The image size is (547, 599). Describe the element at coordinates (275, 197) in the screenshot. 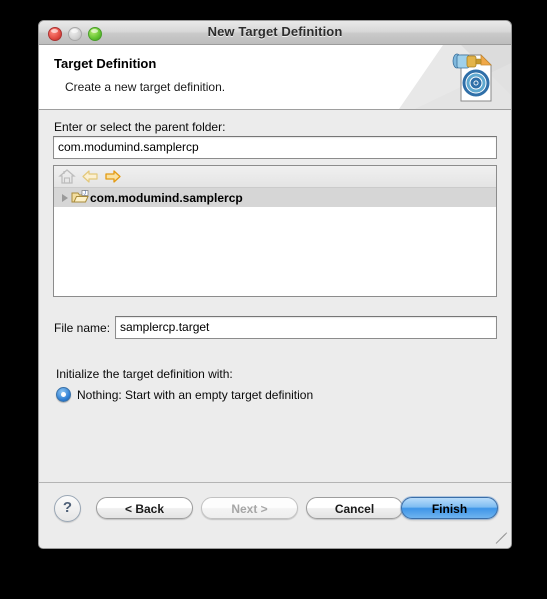

I see `tree-row: J com.modumind.samplercp` at that location.